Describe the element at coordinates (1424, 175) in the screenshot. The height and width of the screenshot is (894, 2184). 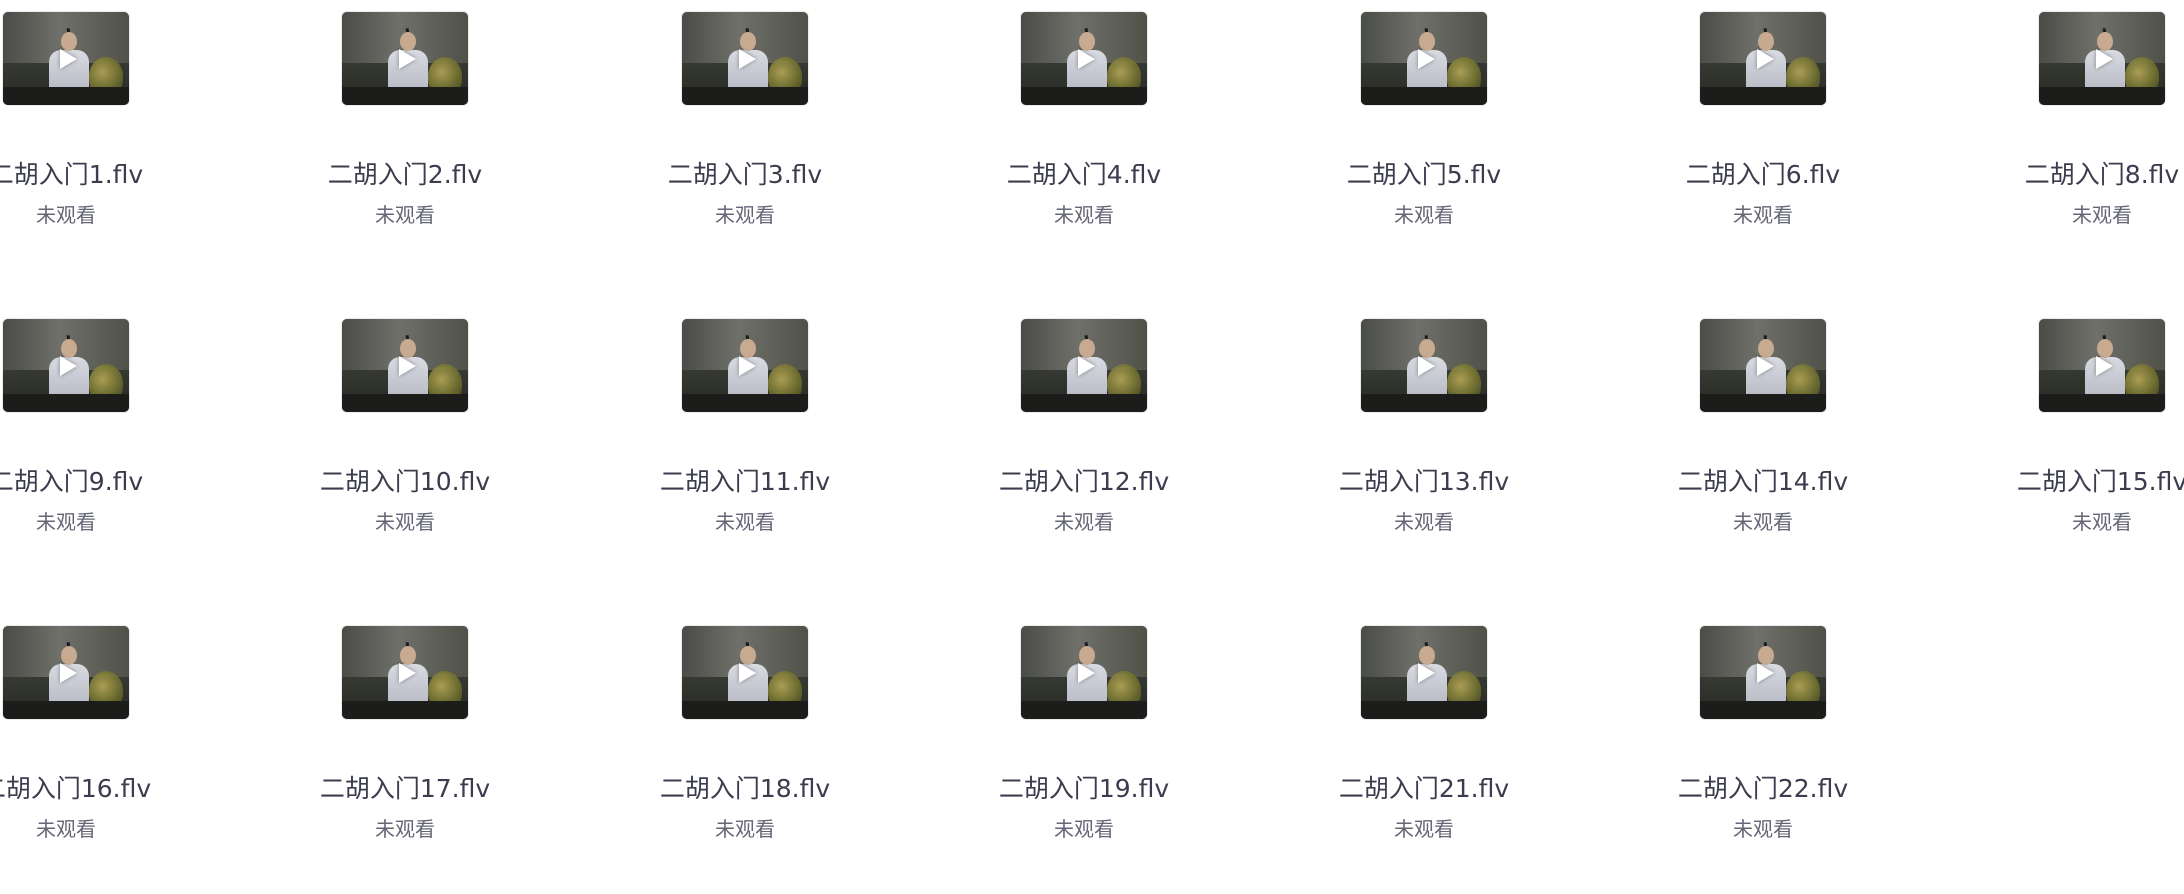
I see `file-name: 二胡入门5.flv` at that location.